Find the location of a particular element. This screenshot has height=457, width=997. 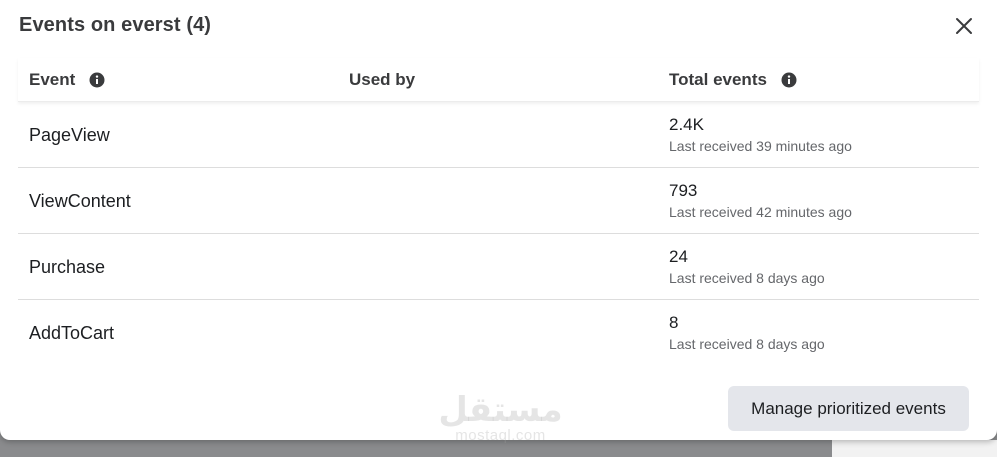

close-icon is located at coordinates (964, 26).